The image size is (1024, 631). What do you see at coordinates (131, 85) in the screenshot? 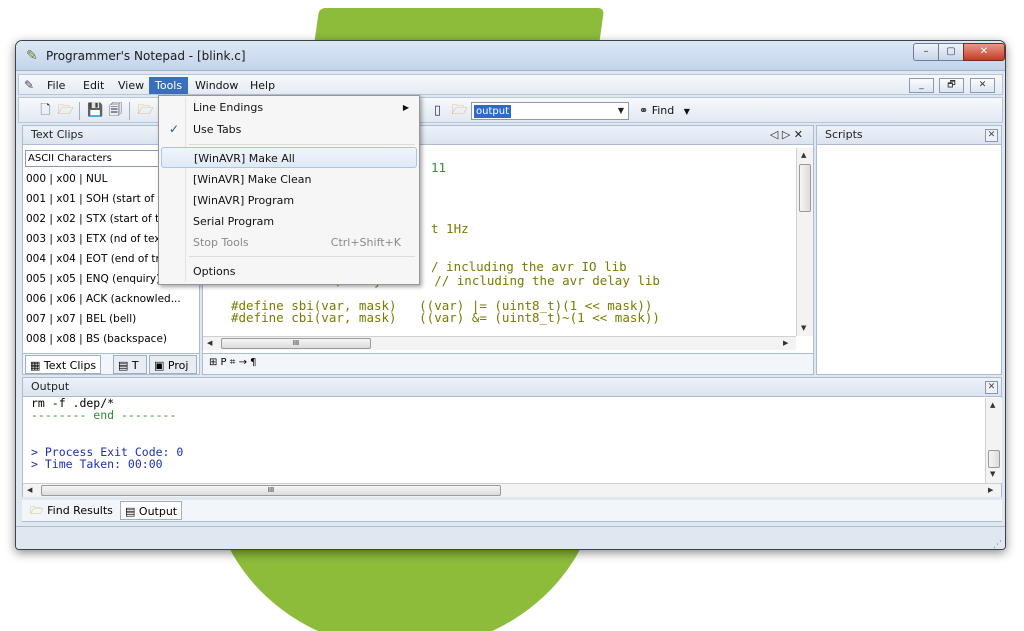
I see `menu-view: View` at bounding box center [131, 85].